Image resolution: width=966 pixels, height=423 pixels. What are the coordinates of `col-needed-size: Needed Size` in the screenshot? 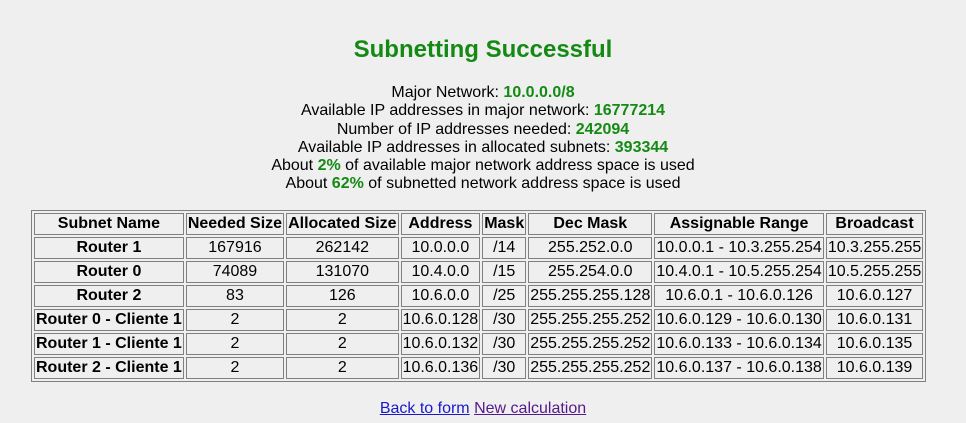 It's located at (235, 224).